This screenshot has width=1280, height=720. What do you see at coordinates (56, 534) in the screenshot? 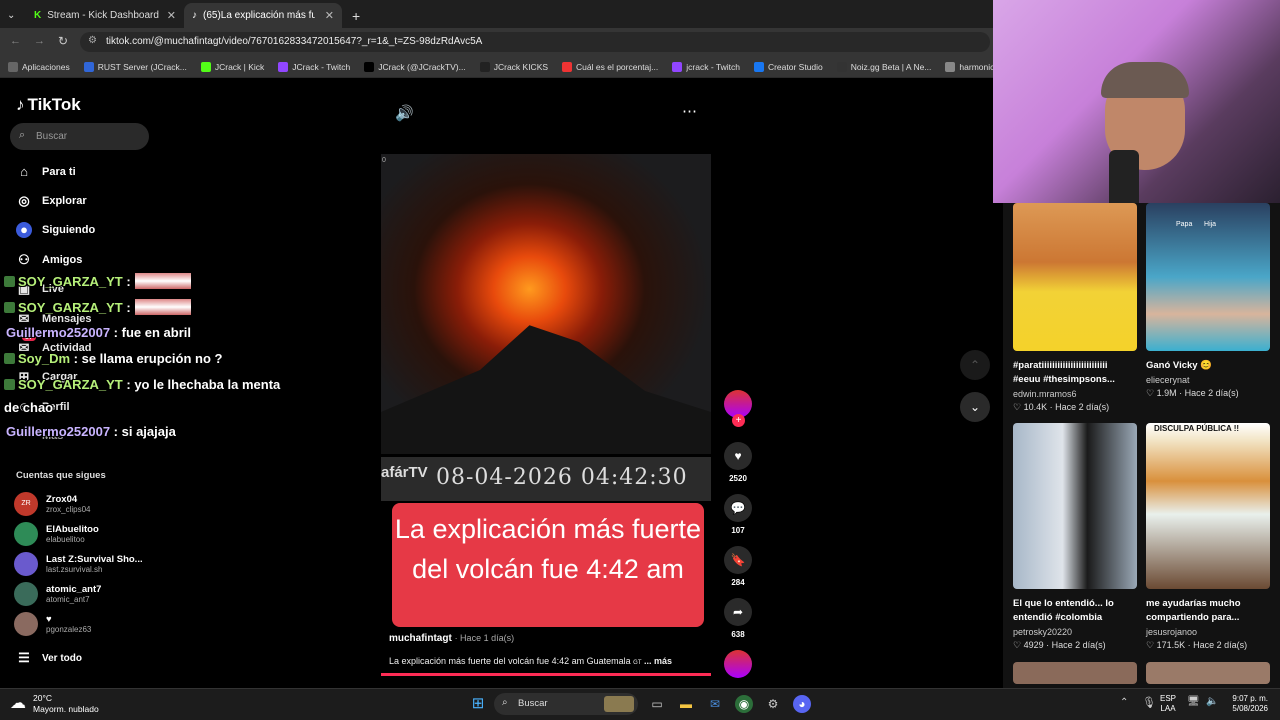
I see `following-account: ElAbuelitoo elabuelitoo` at bounding box center [56, 534].